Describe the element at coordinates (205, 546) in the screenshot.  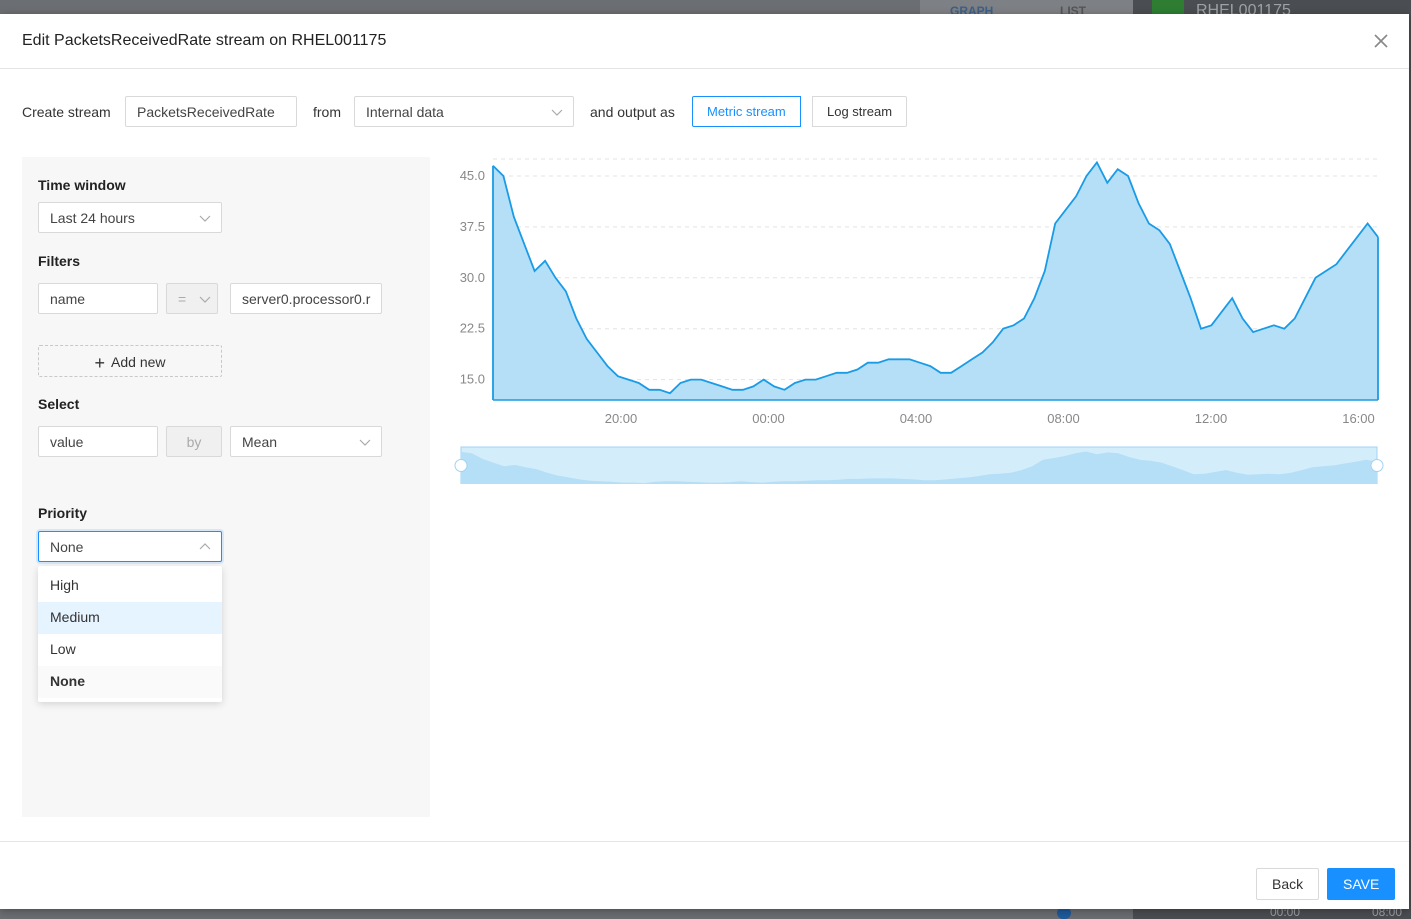
I see `chevron-up-icon` at that location.